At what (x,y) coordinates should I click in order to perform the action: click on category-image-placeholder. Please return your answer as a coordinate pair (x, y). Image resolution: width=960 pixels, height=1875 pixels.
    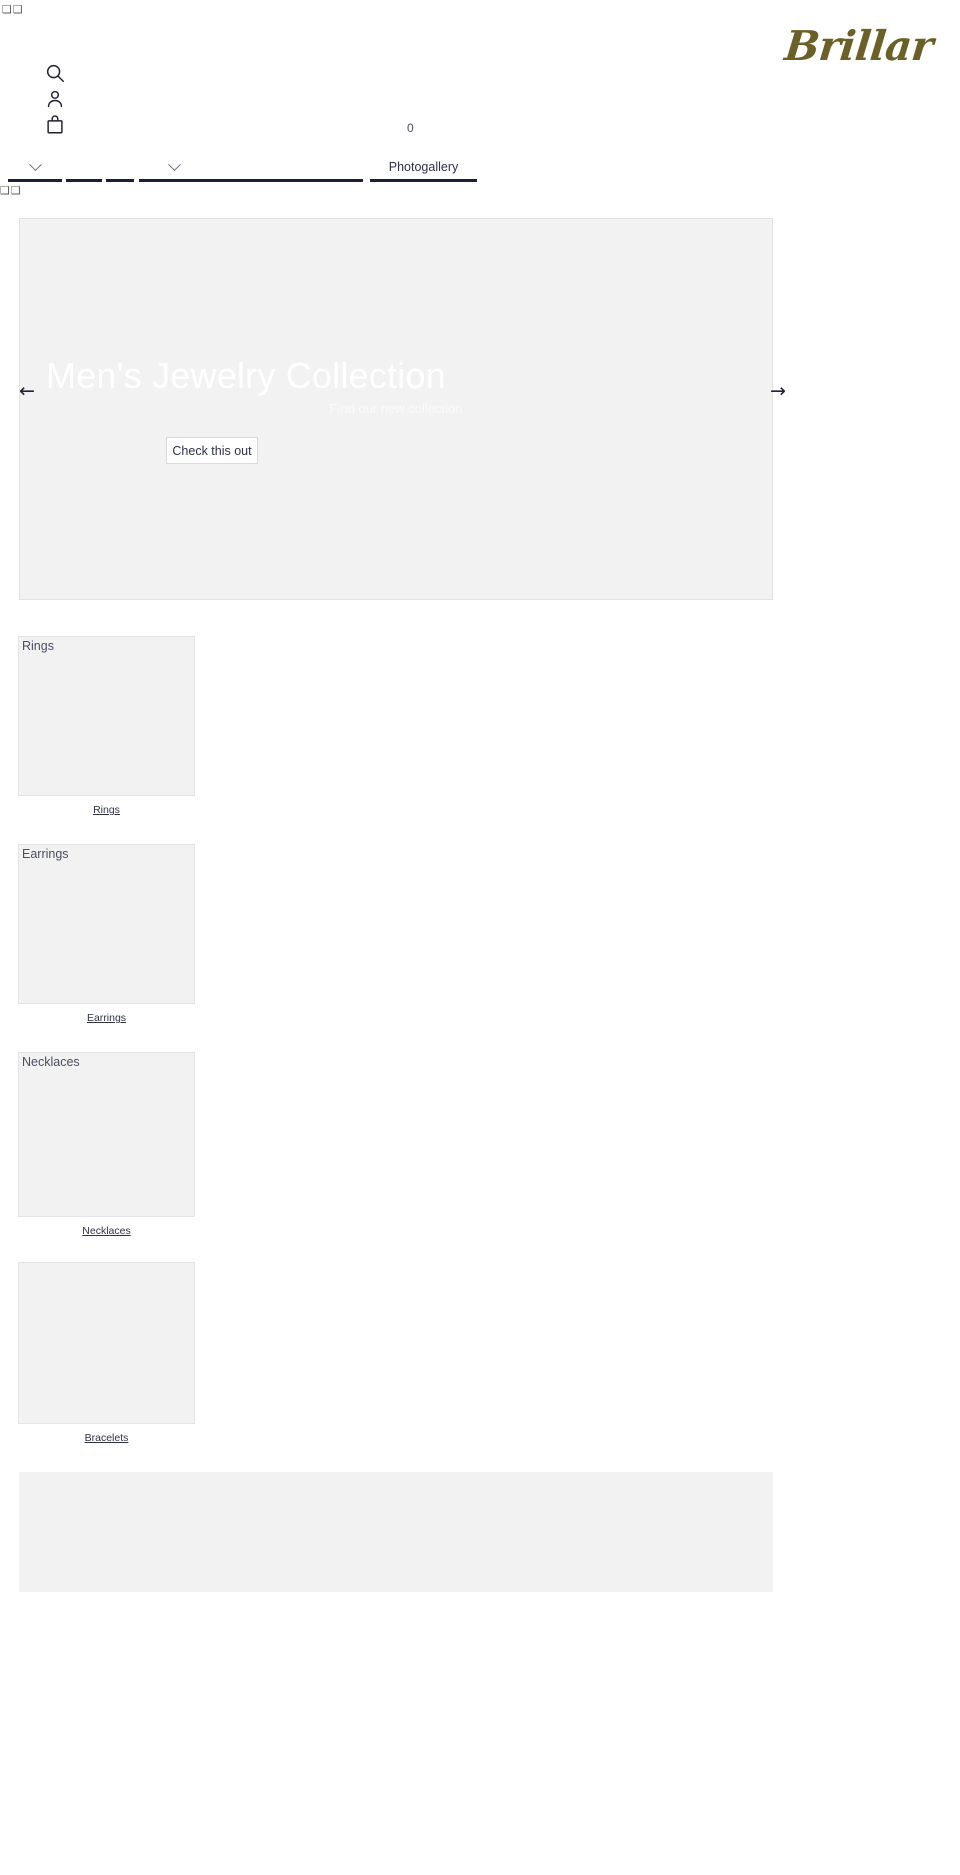
    Looking at the image, I should click on (106, 1343).